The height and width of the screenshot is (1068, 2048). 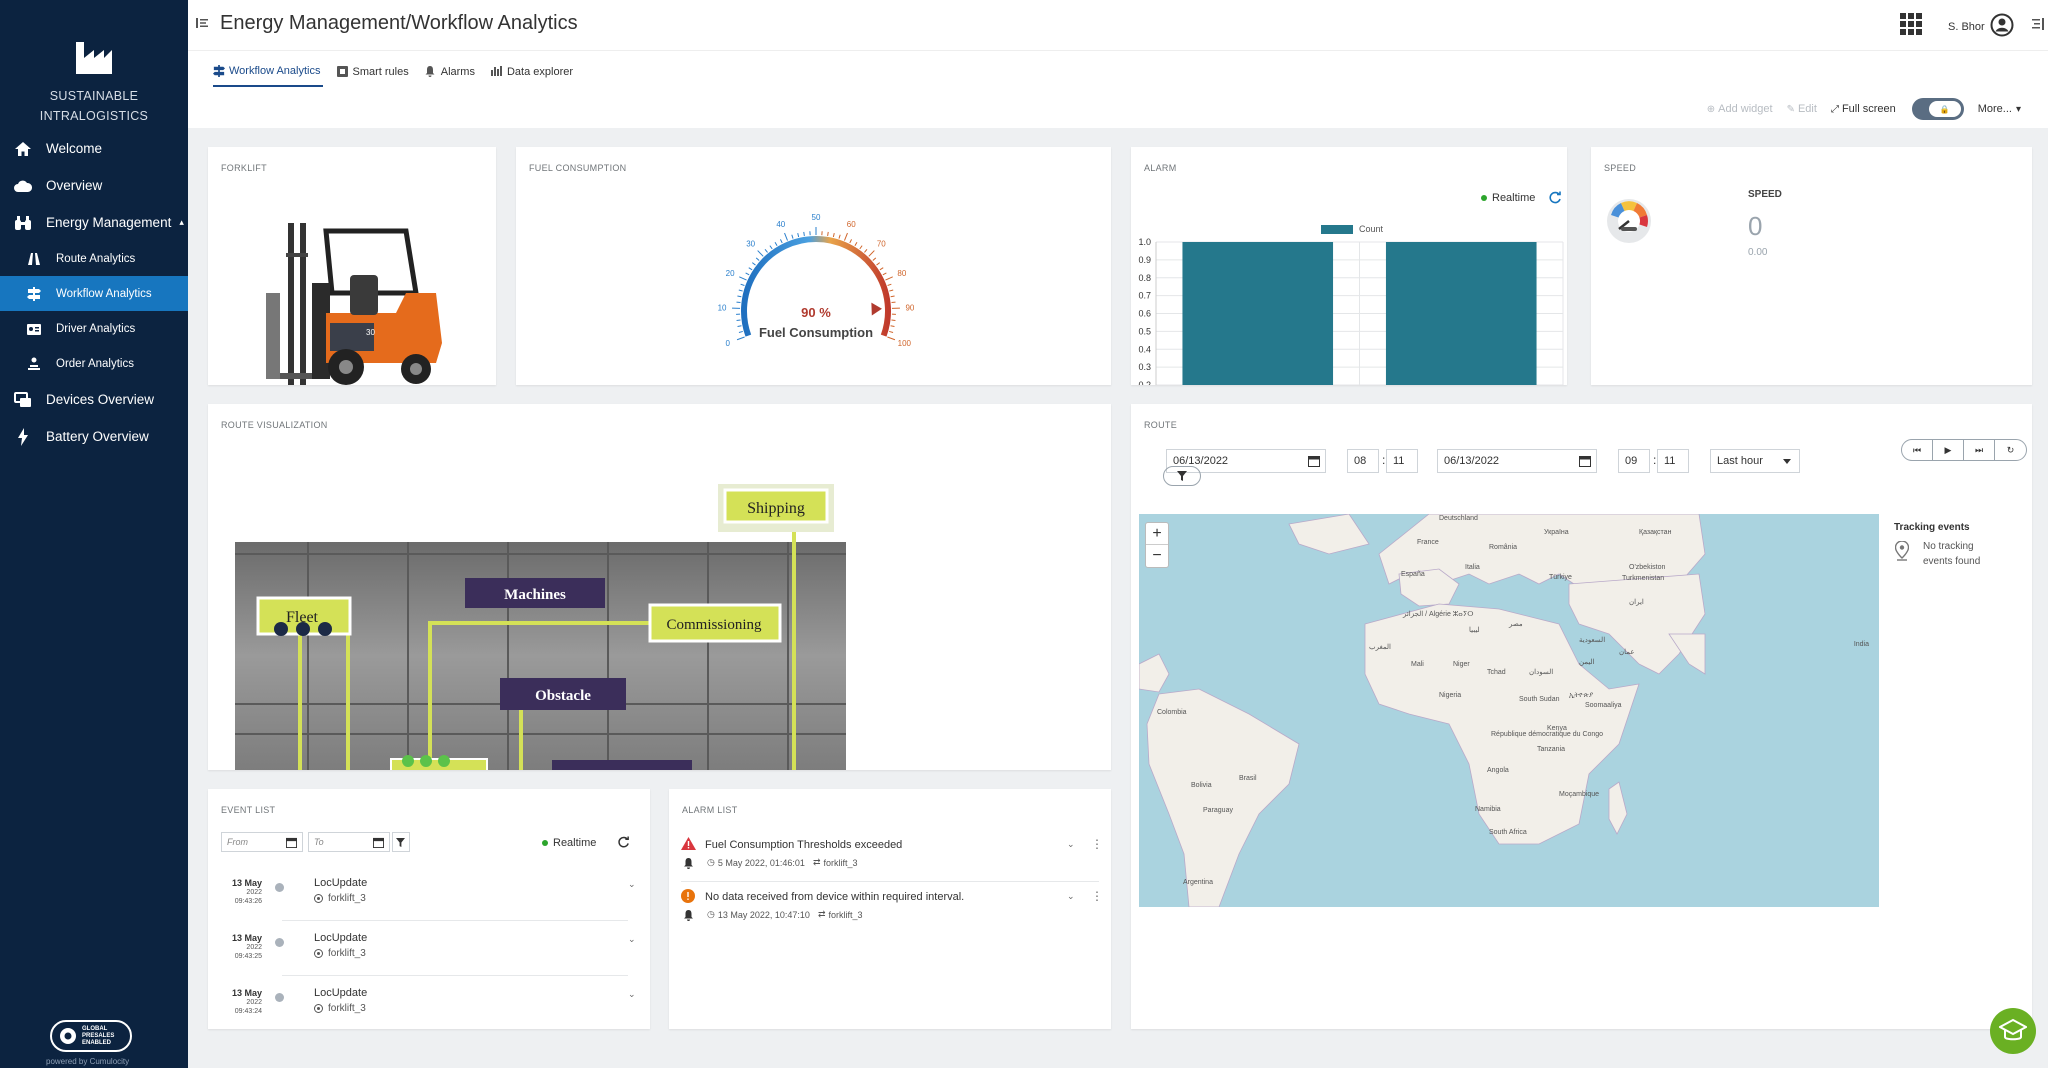 I want to click on nav-workflow-analytics: Workflow Analytics, so click(x=94, y=293).